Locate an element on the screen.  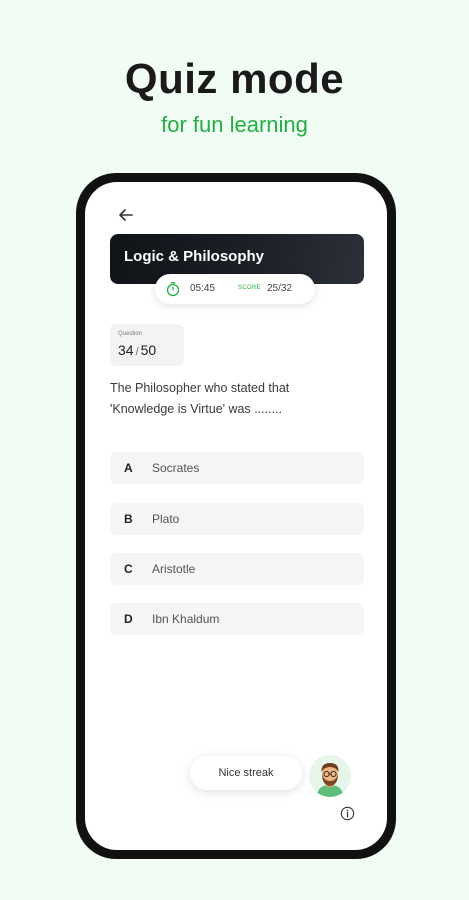
option-d: D Ibn Khaldum is located at coordinates (237, 619).